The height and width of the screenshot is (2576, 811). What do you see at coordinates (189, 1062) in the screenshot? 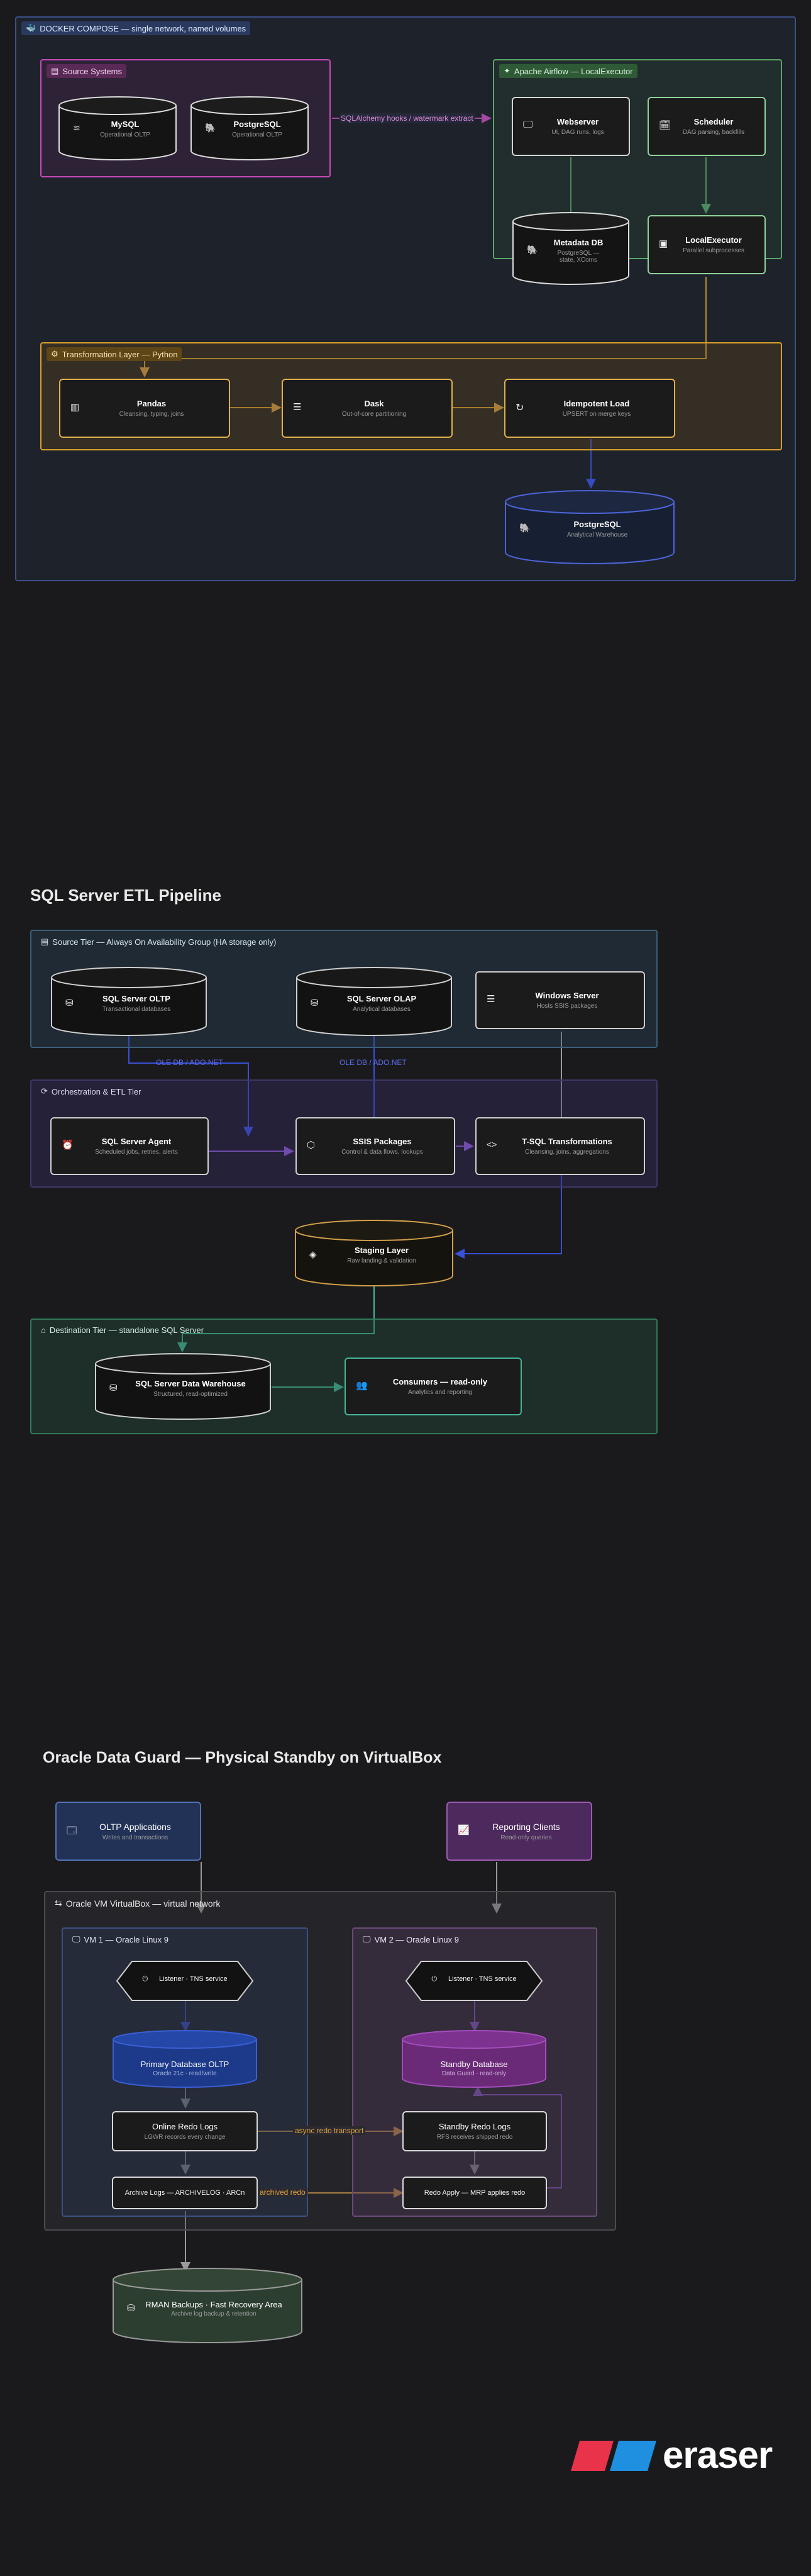
I see `ole-edge-label-1: OLE DB / ADO.NET` at bounding box center [189, 1062].